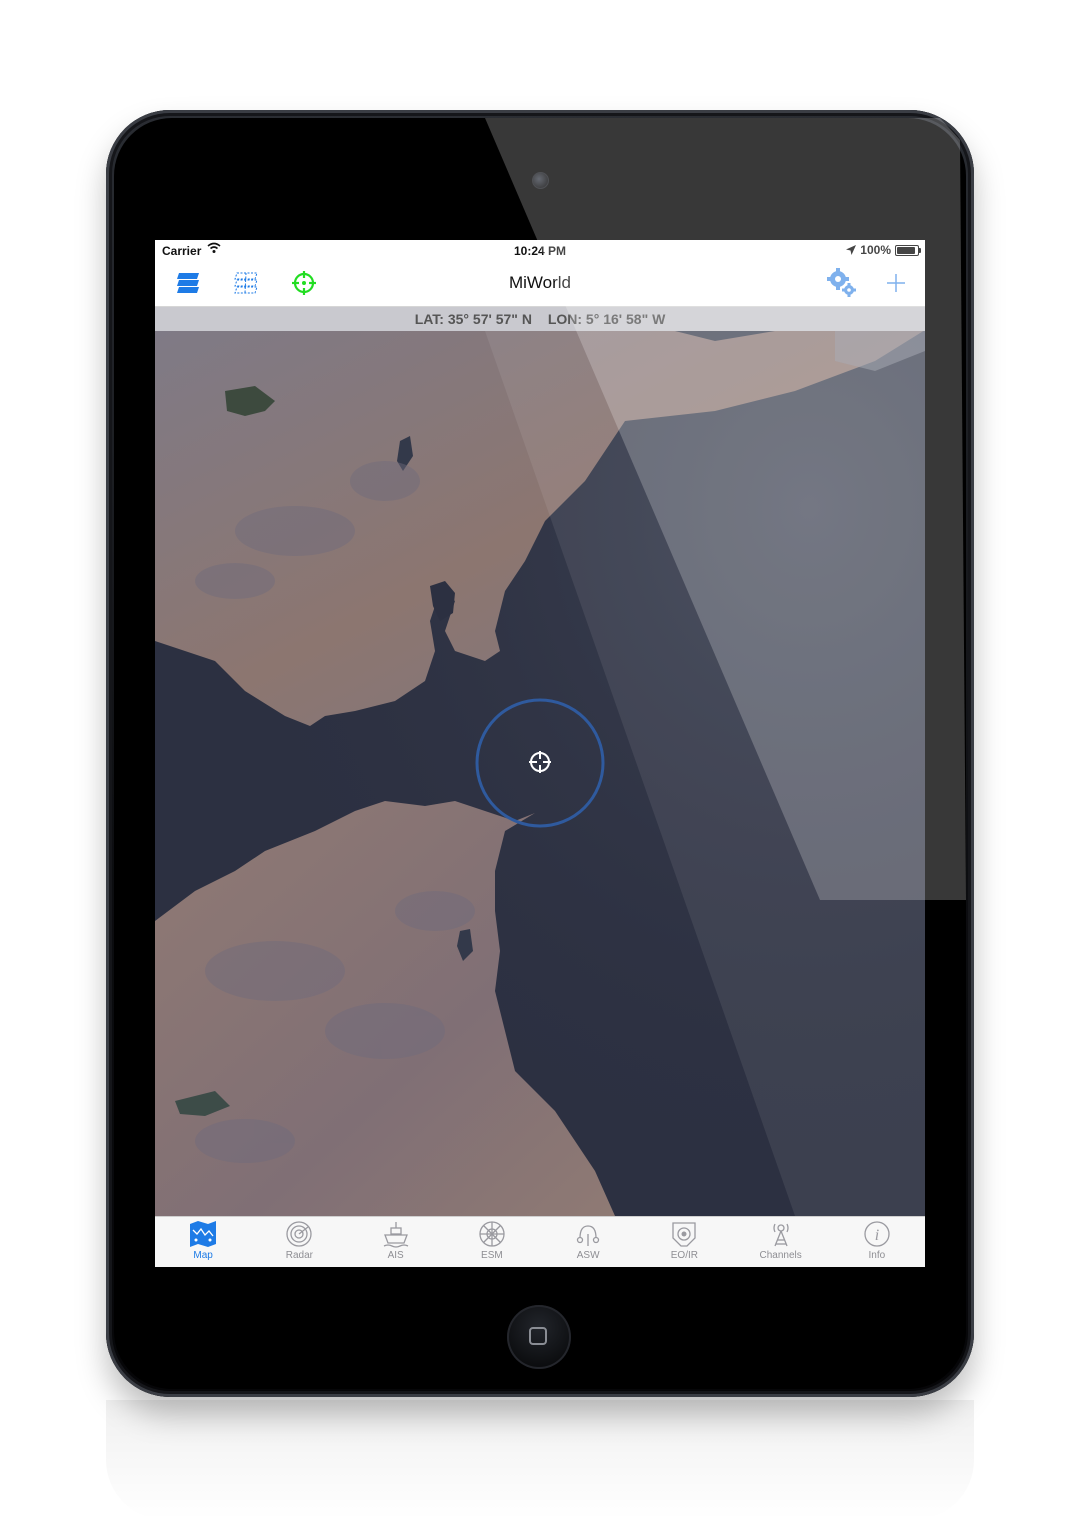 Image resolution: width=1071 pixels, height=1533 pixels. Describe the element at coordinates (540, 762) in the screenshot. I see `crosshair-icon` at that location.